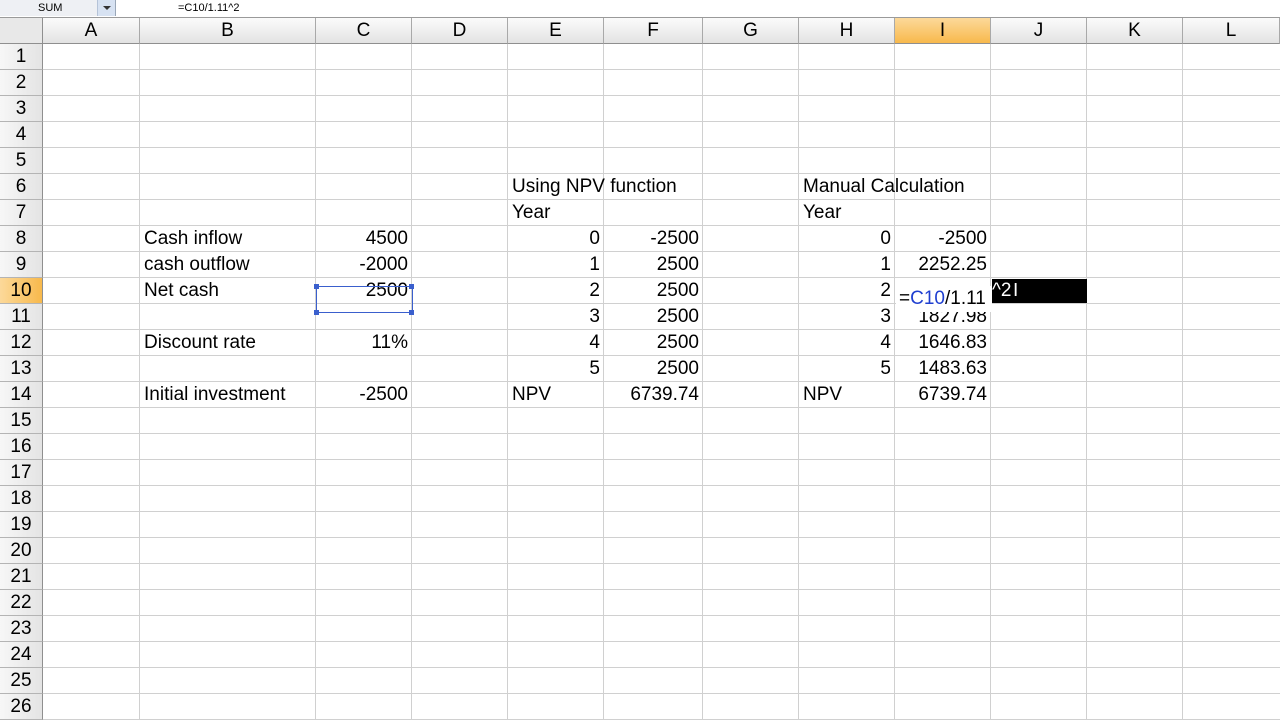 This screenshot has width=1280, height=720. What do you see at coordinates (91, 31) in the screenshot?
I see `column-header-a: A` at bounding box center [91, 31].